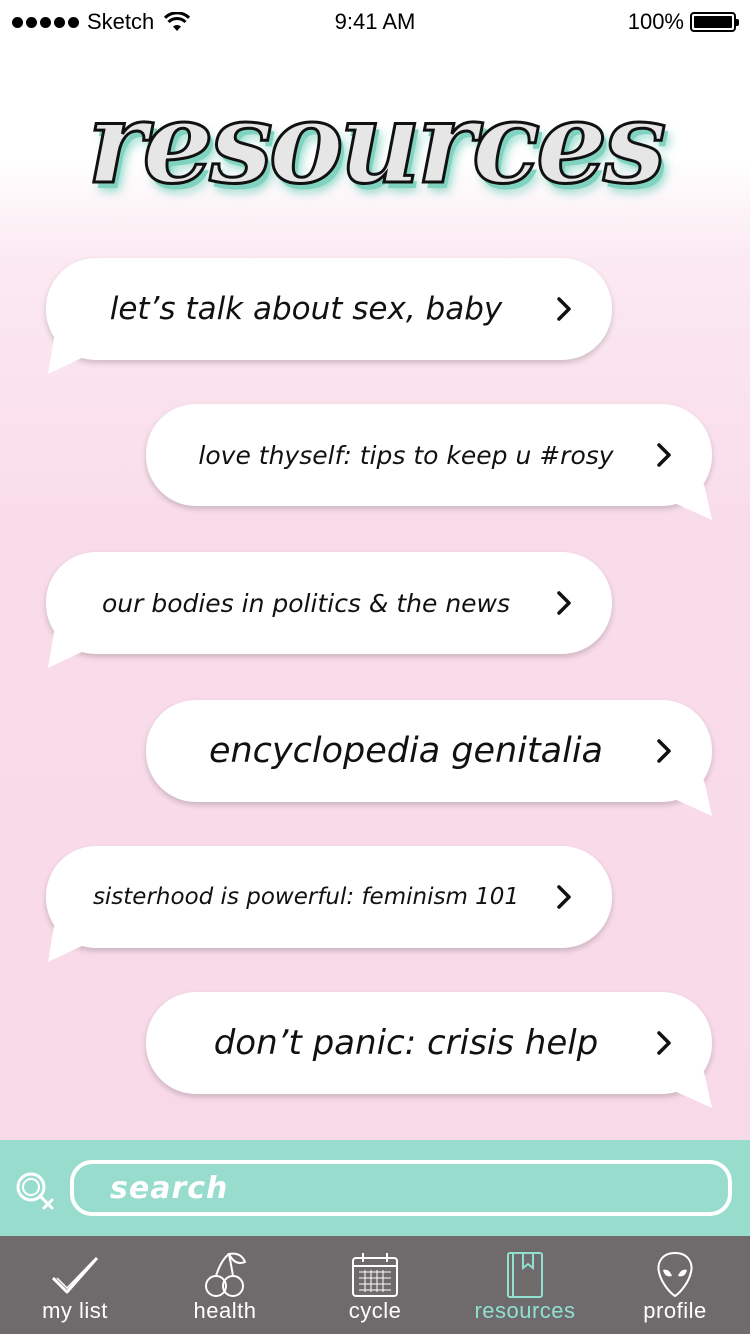 This screenshot has height=1334, width=750. I want to click on tab-label: profile, so click(675, 1310).